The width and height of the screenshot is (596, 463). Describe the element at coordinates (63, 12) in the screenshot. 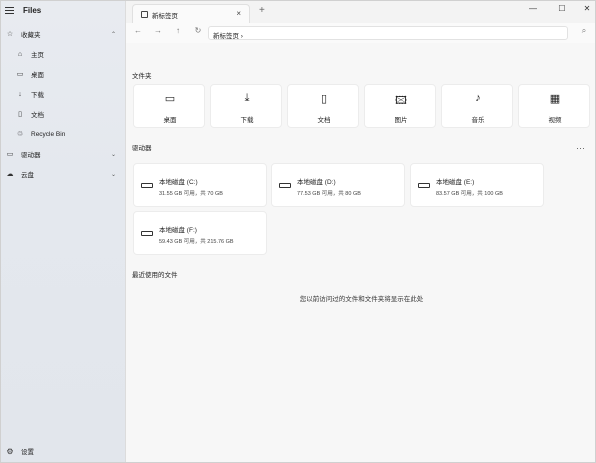

I see `app-header: Files` at that location.